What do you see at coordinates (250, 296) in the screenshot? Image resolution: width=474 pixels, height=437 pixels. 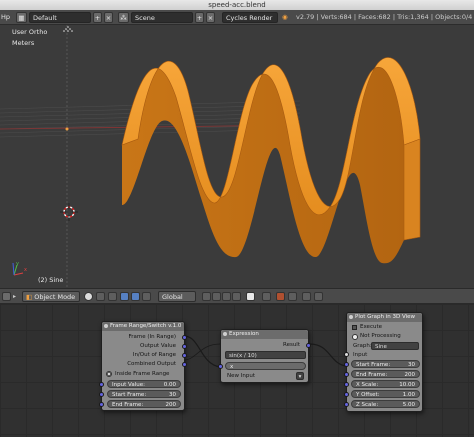 I see `layer-lock-icon` at bounding box center [250, 296].